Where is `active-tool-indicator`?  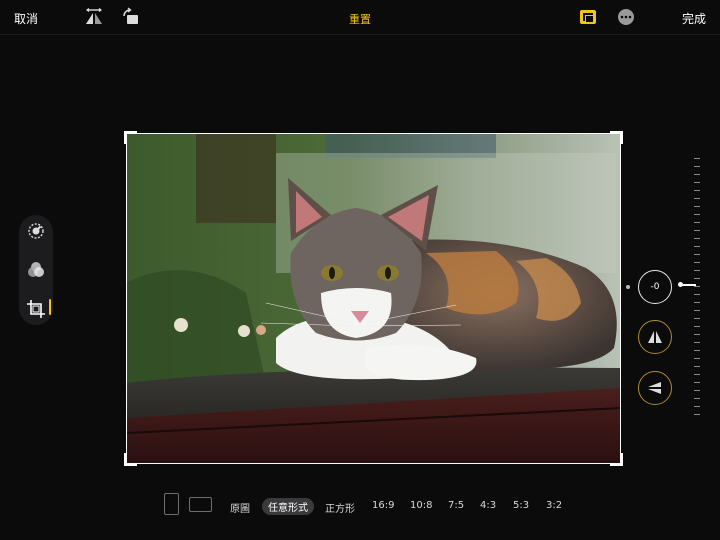
active-tool-indicator is located at coordinates (50, 307).